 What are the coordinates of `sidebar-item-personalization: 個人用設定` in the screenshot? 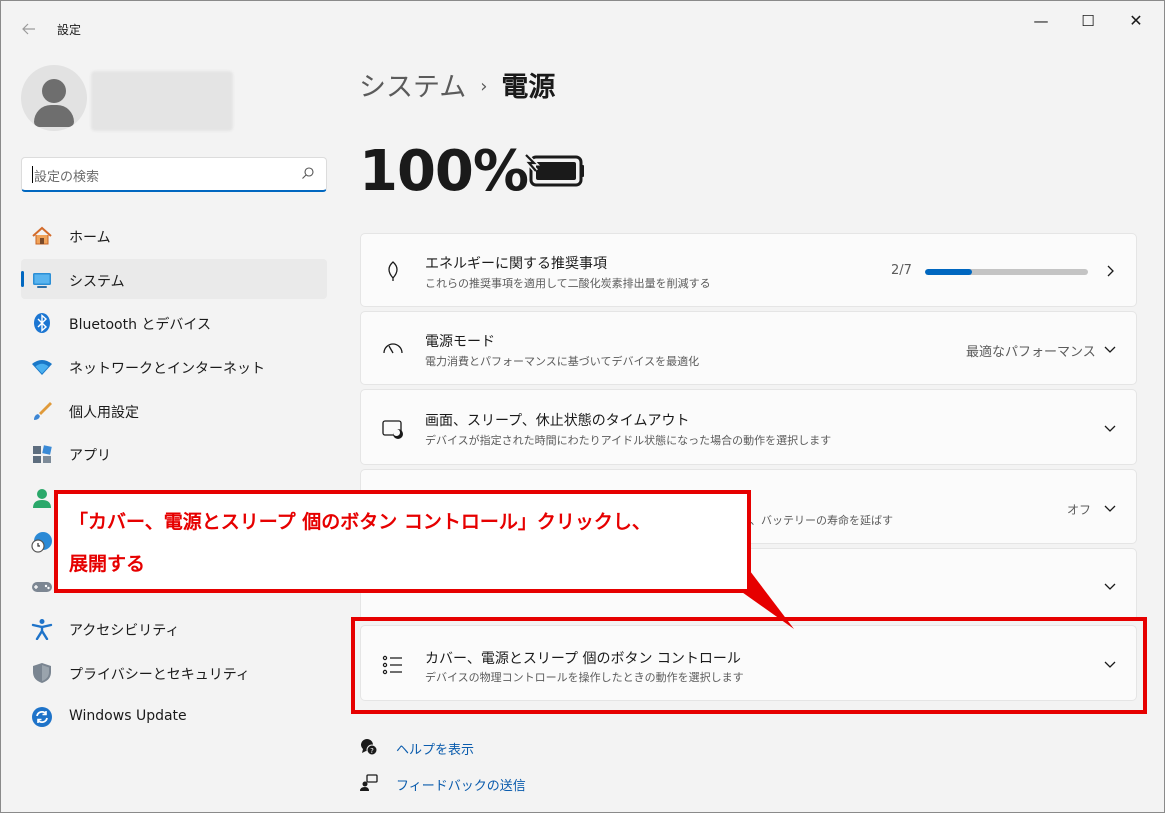 It's located at (174, 410).